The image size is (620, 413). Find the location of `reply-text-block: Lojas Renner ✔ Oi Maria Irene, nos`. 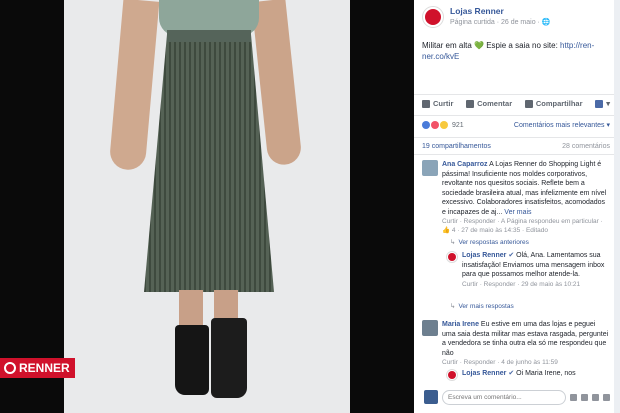

reply-text-block: Lojas Renner ✔ Oi Maria Irene, nos is located at coordinates (519, 375).